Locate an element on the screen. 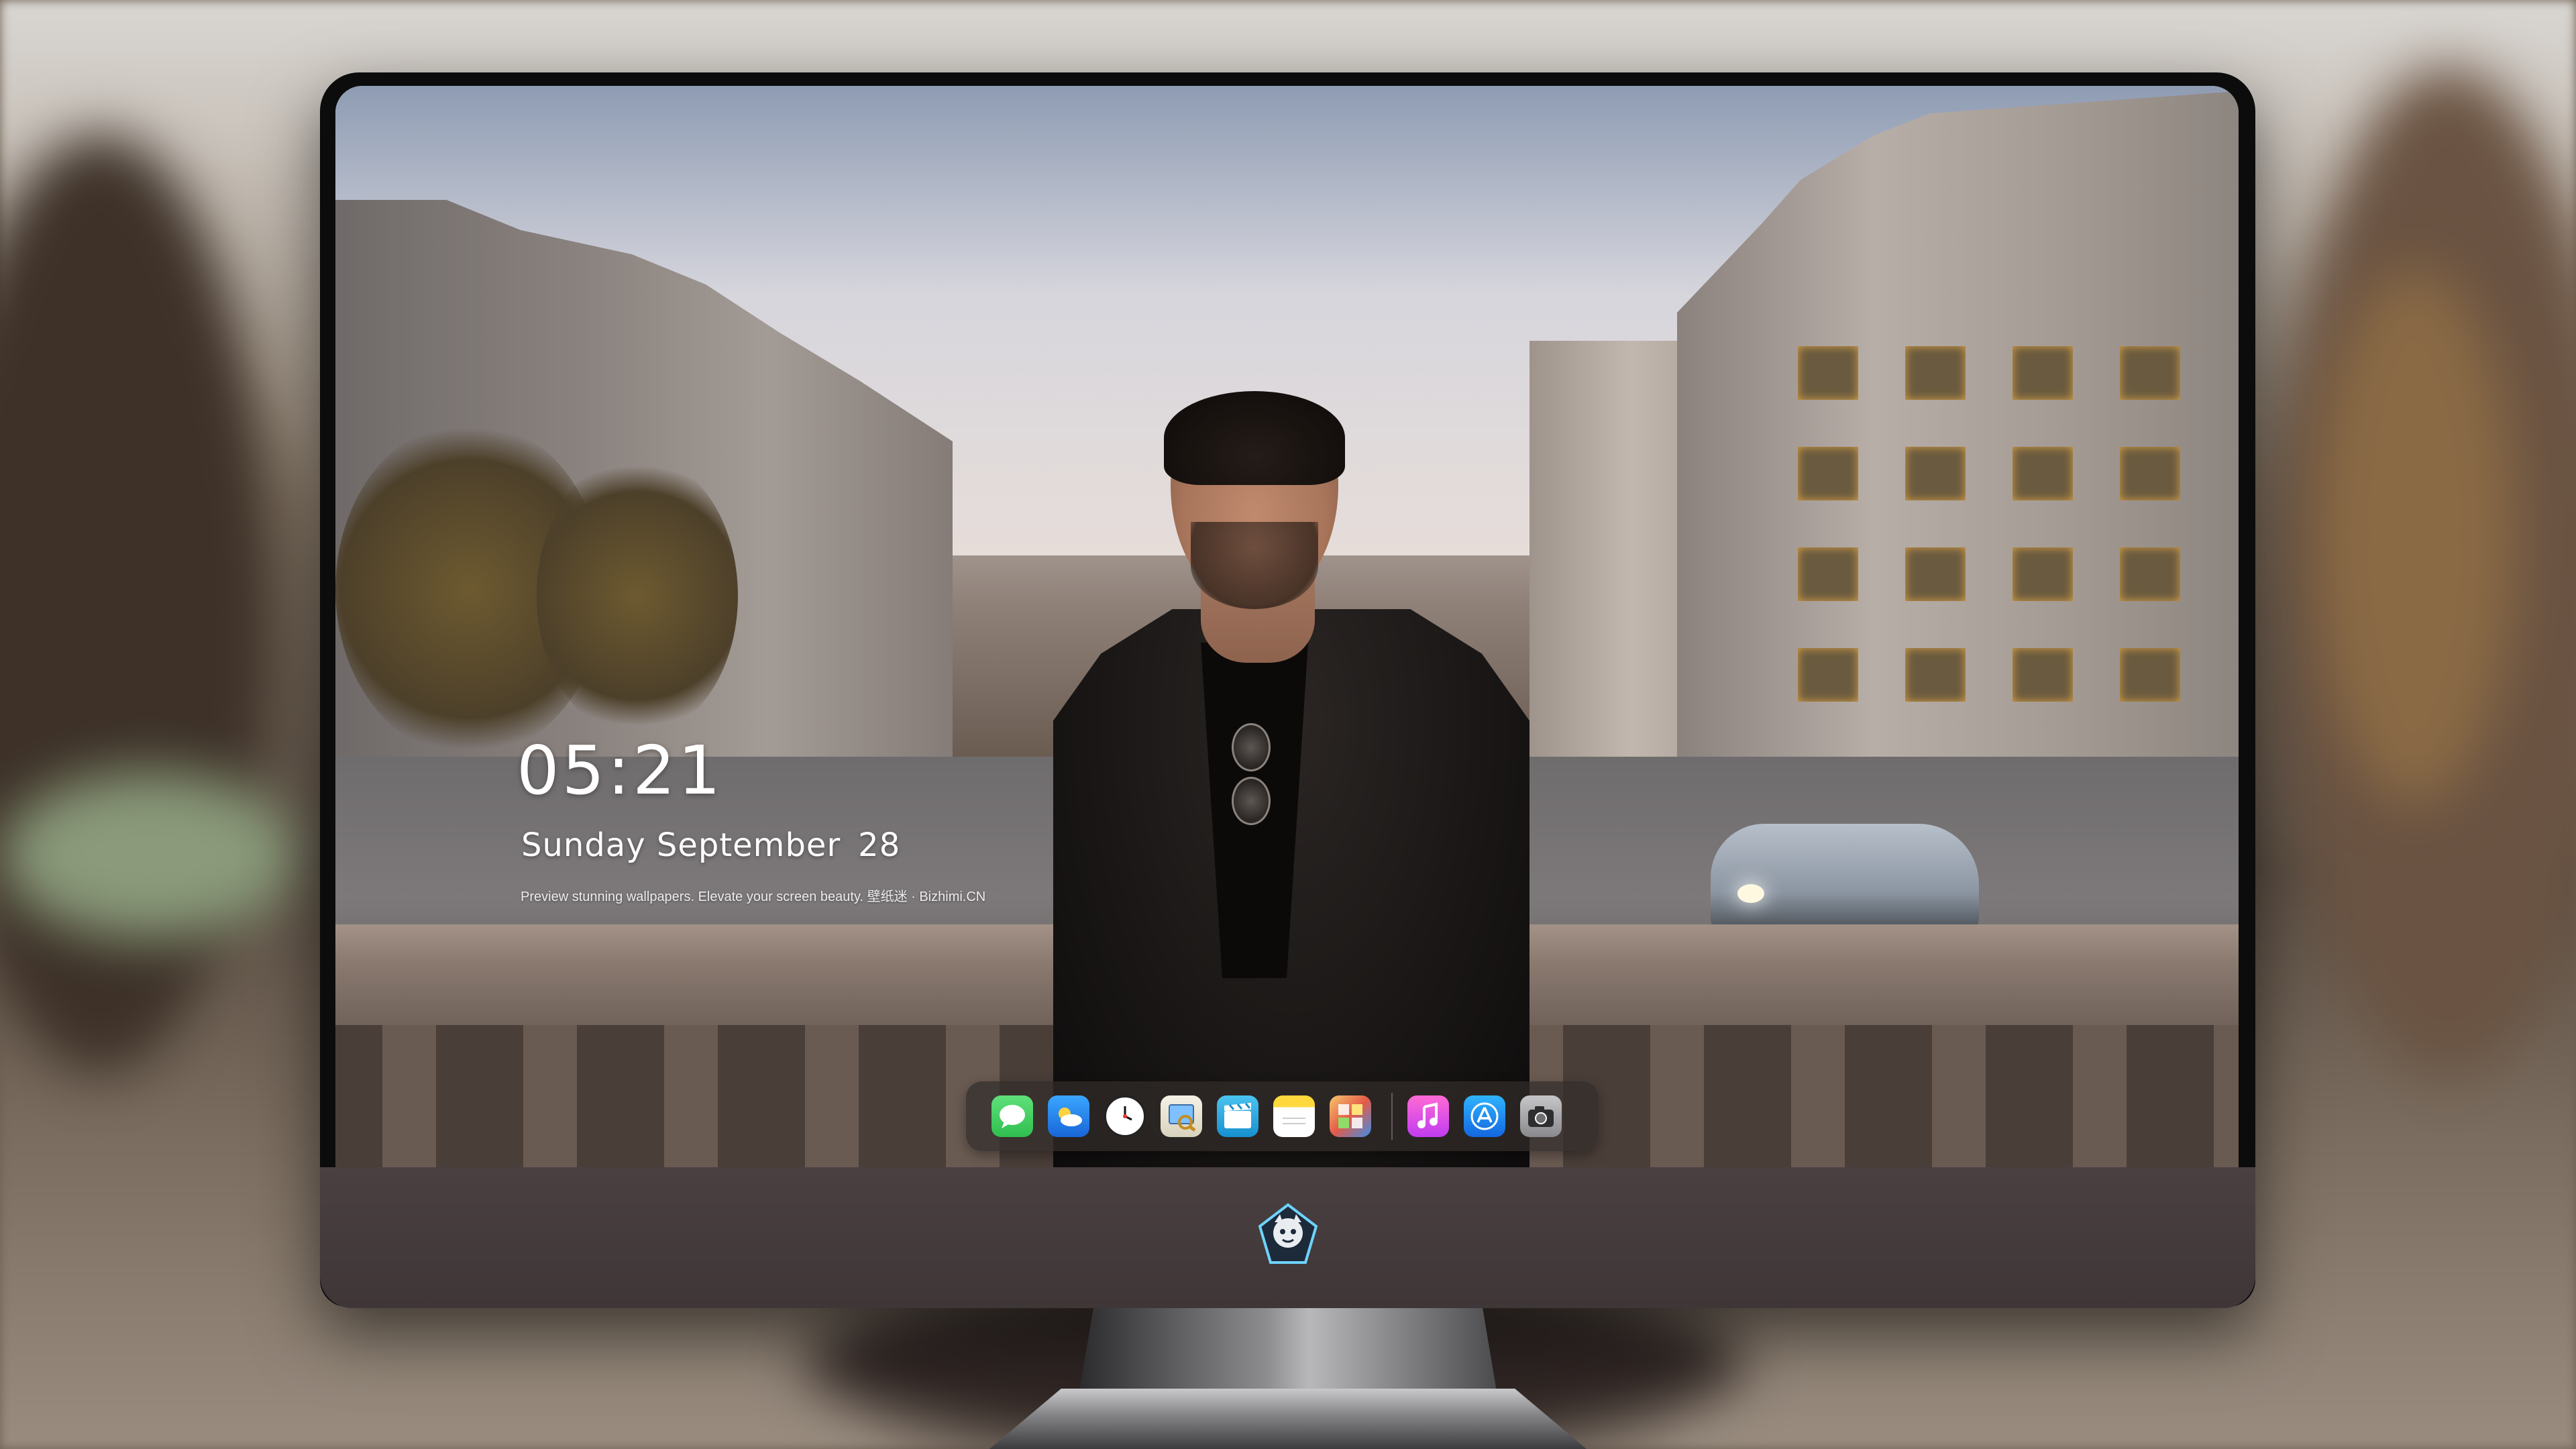  clips-icon is located at coordinates (1237, 1116).